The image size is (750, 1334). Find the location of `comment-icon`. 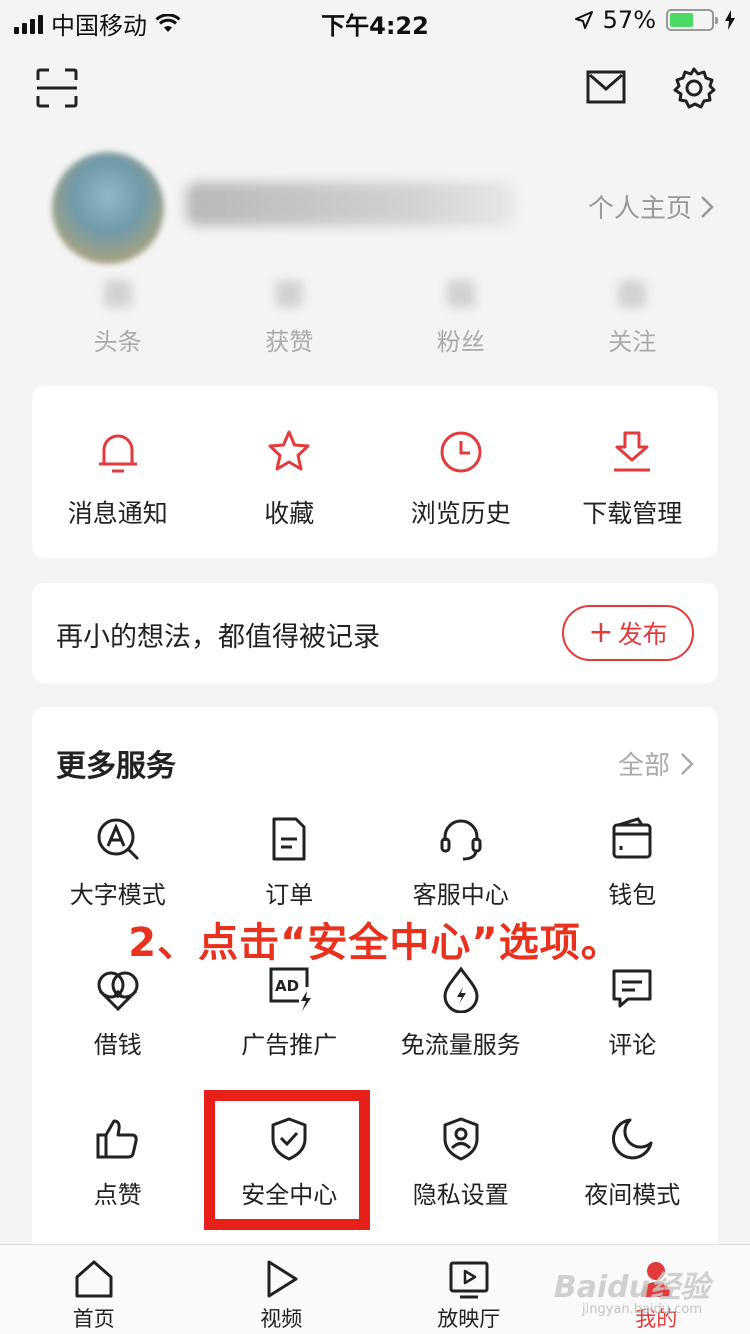

comment-icon is located at coordinates (632, 988).